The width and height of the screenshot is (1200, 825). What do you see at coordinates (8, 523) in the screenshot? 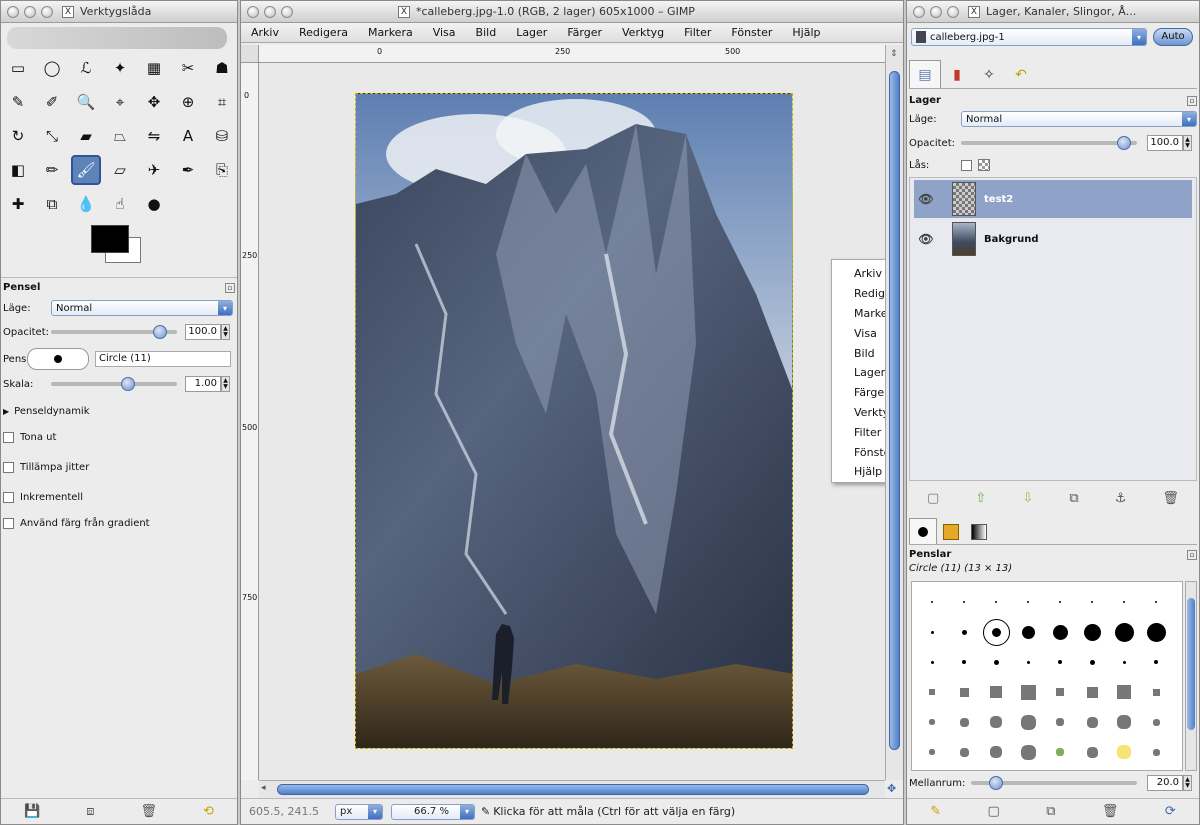
I see `gradient-color-checkbox` at bounding box center [8, 523].